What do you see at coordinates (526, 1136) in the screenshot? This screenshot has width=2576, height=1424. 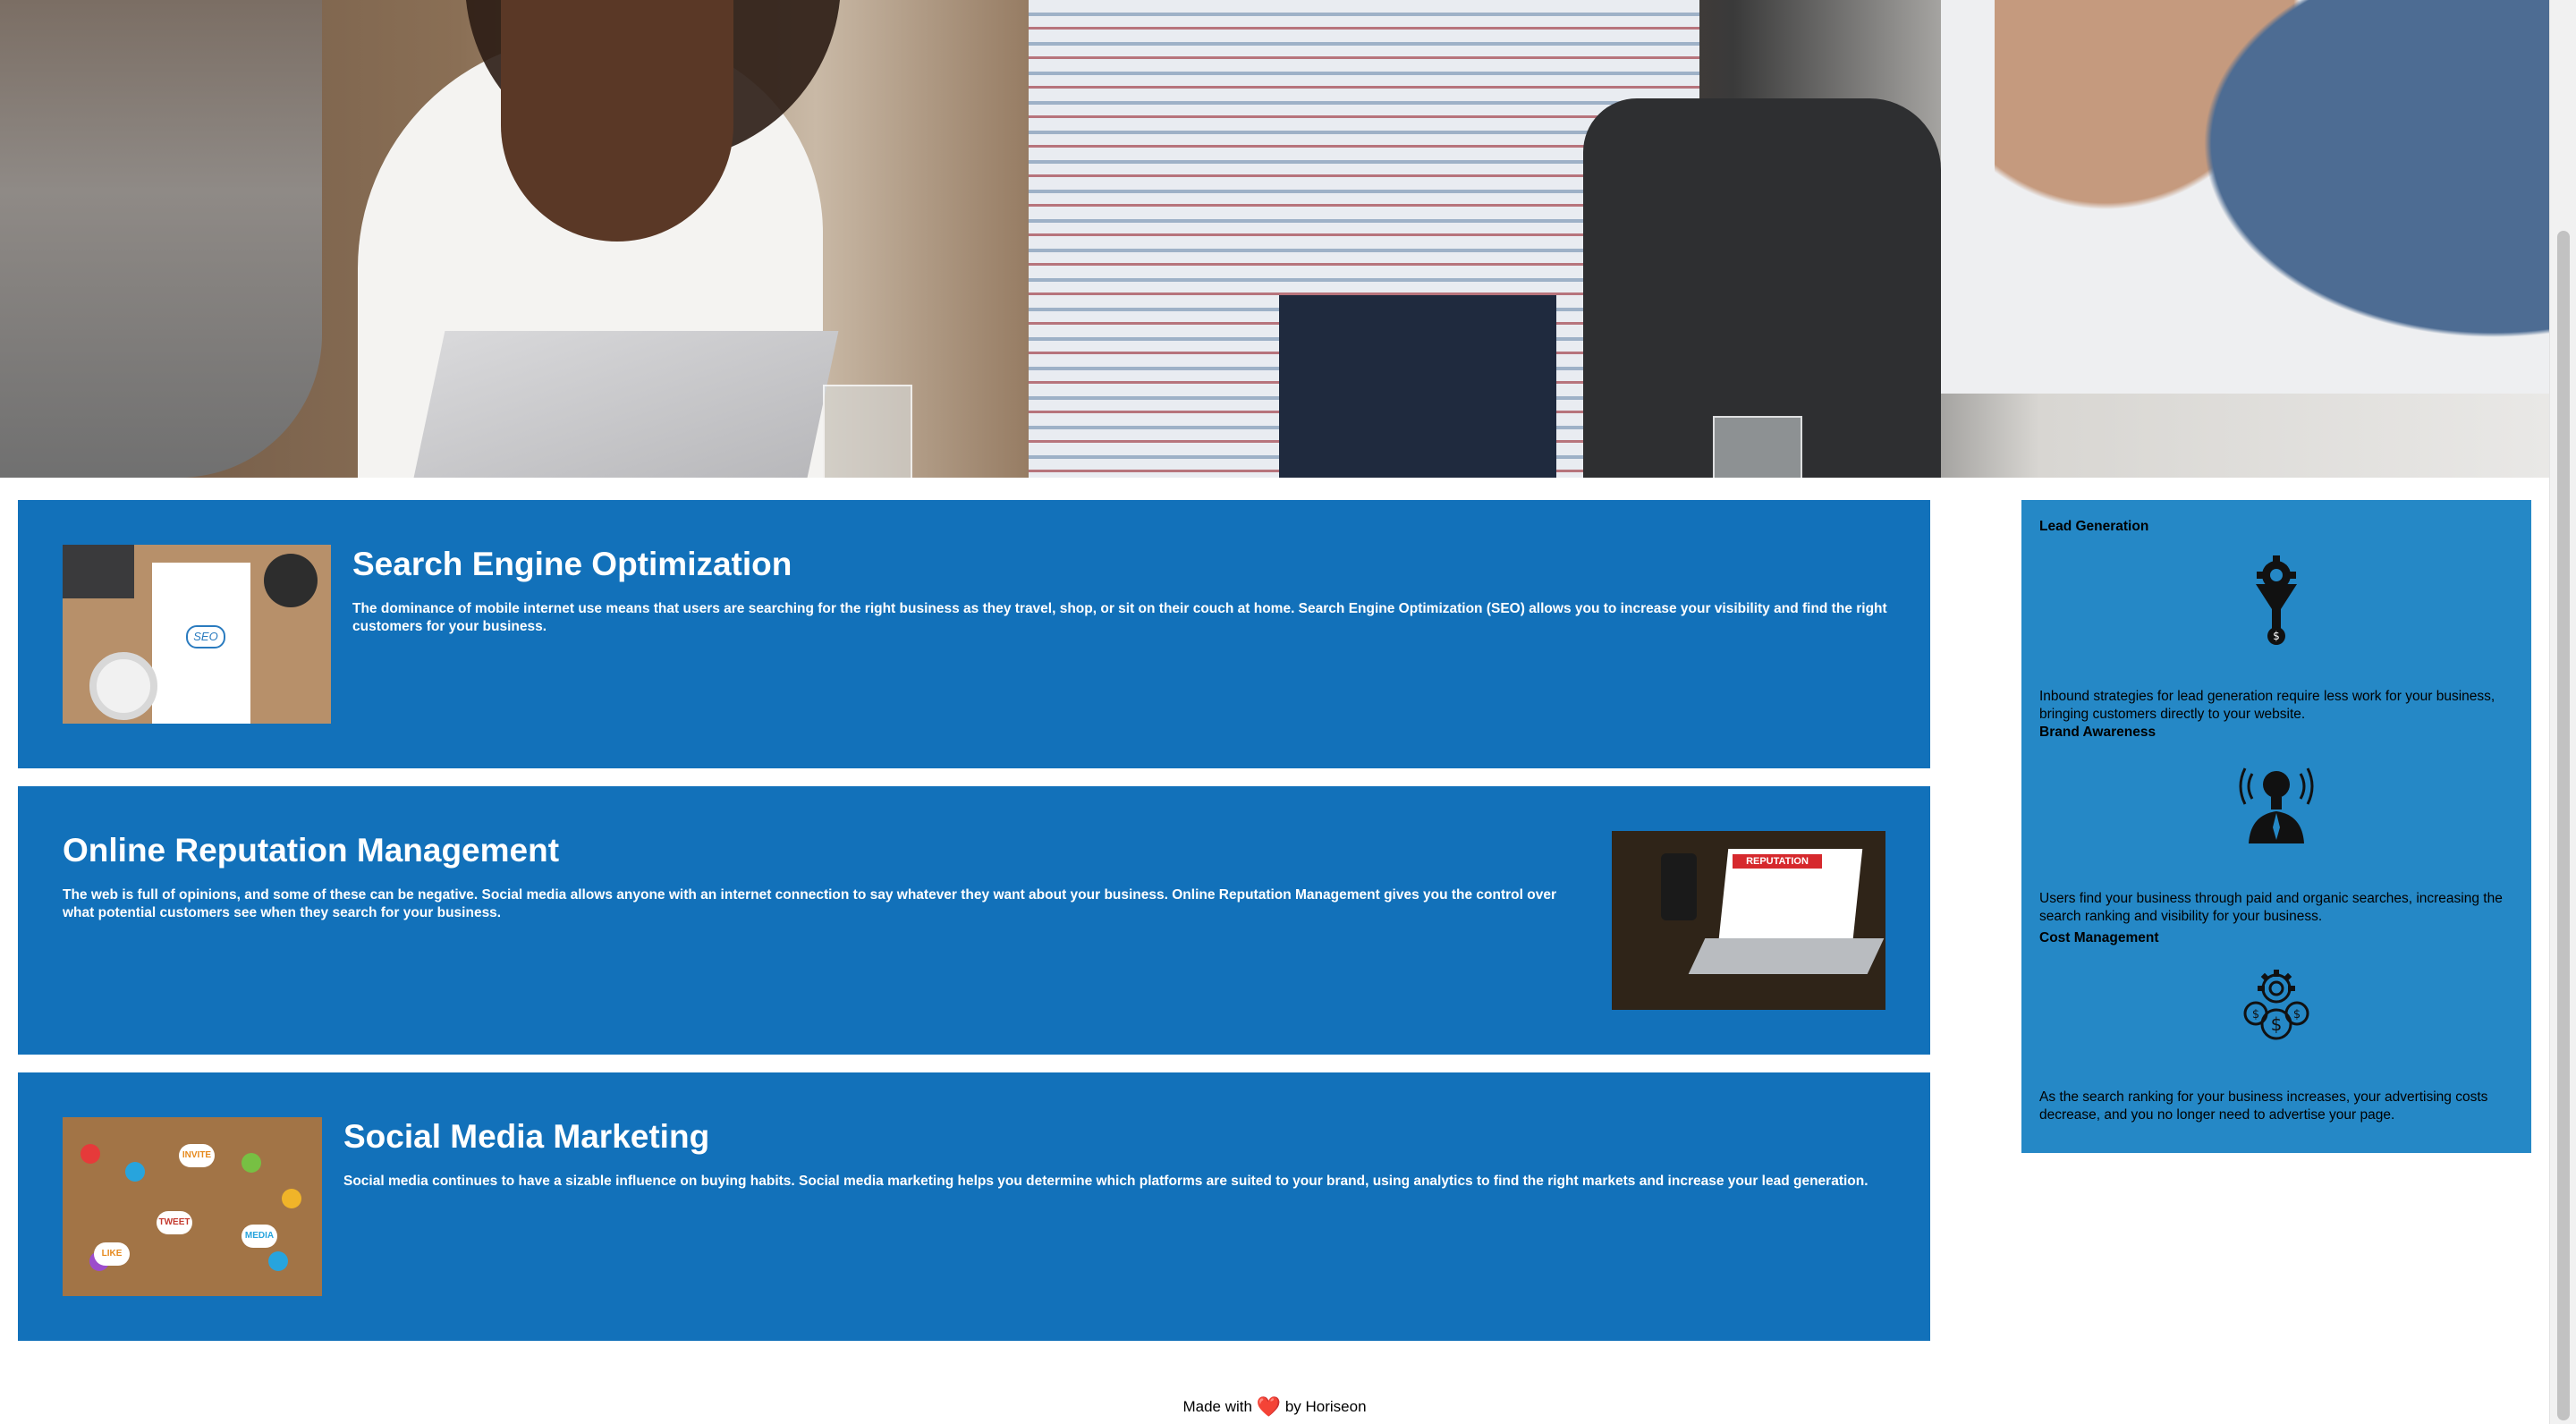 I see `section-title: Social Media Marketing` at bounding box center [526, 1136].